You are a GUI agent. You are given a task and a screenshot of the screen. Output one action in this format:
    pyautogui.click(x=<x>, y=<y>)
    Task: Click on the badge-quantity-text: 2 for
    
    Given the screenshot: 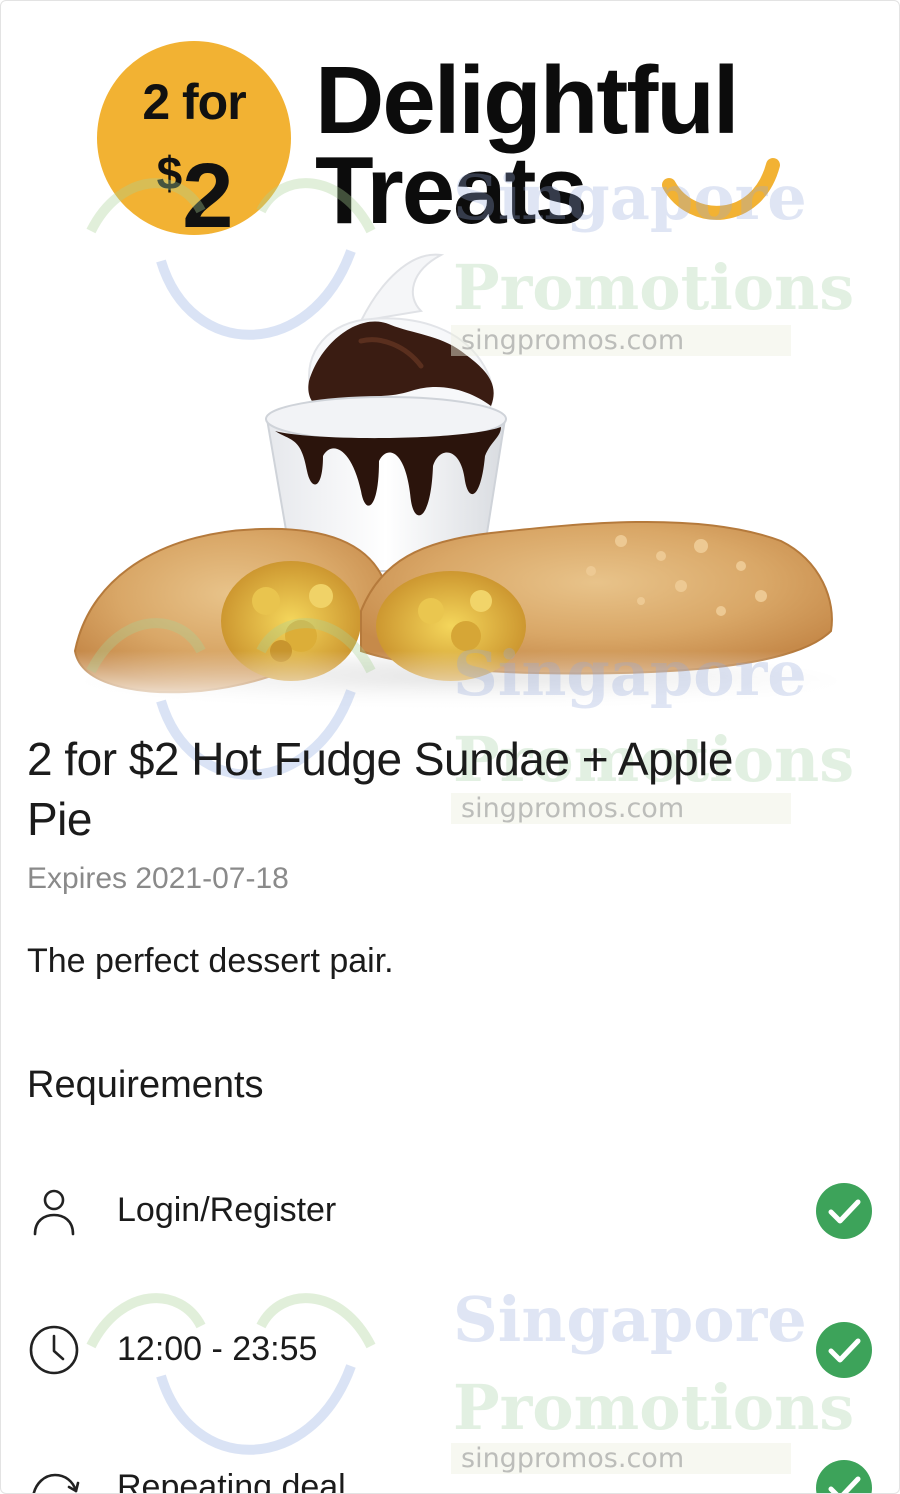 What is the action you would take?
    pyautogui.click(x=194, y=102)
    